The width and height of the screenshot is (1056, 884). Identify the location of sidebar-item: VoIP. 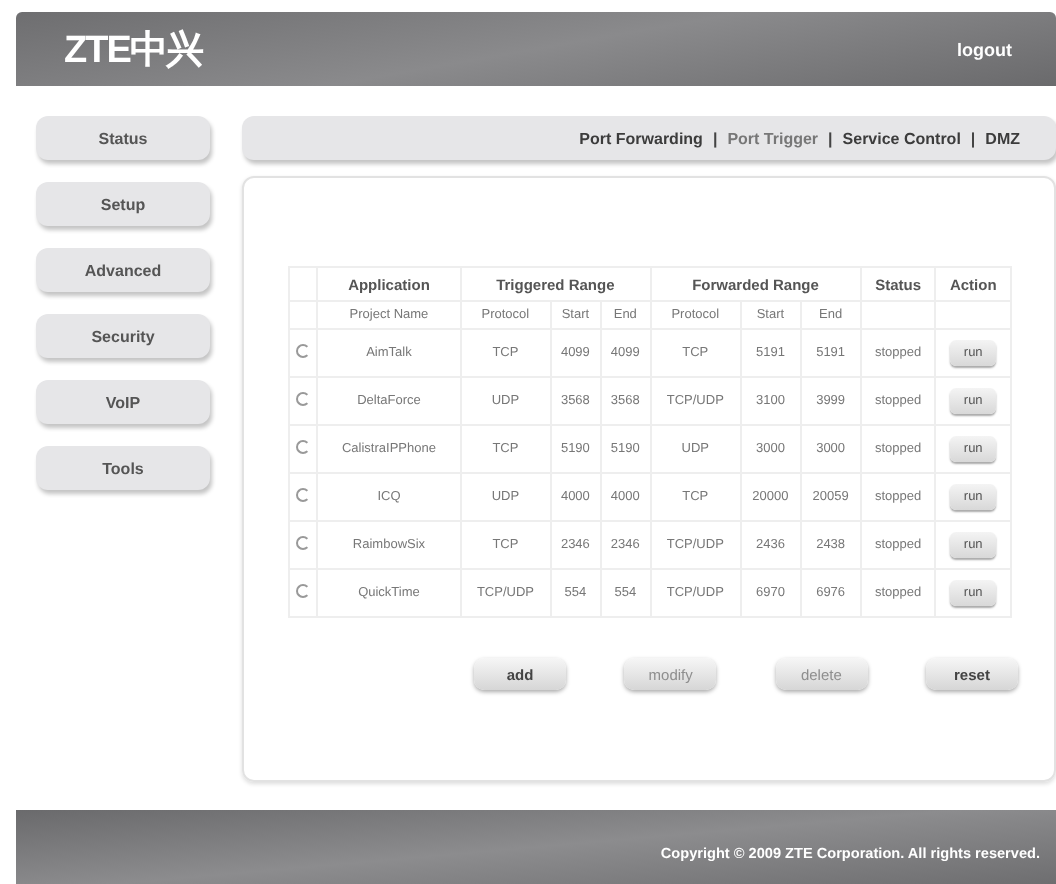
(123, 402).